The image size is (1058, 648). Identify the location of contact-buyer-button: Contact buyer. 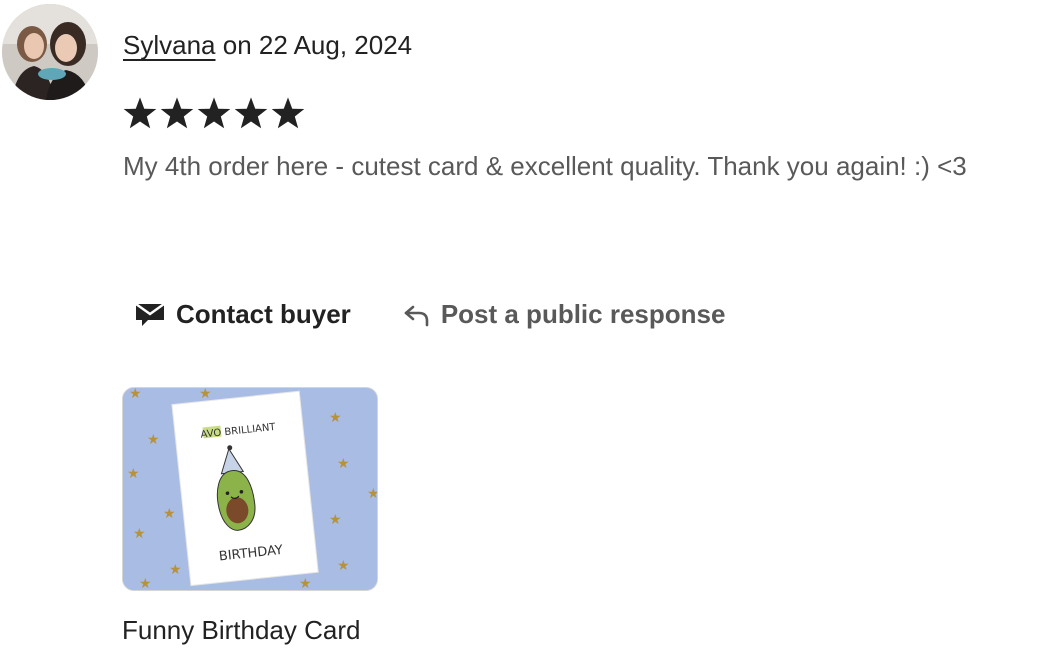
(242, 314).